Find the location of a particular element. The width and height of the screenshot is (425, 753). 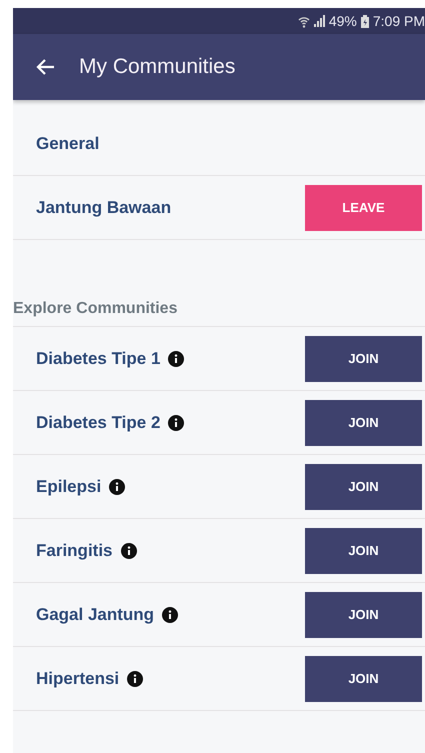

battery-percent: 49% is located at coordinates (342, 21).